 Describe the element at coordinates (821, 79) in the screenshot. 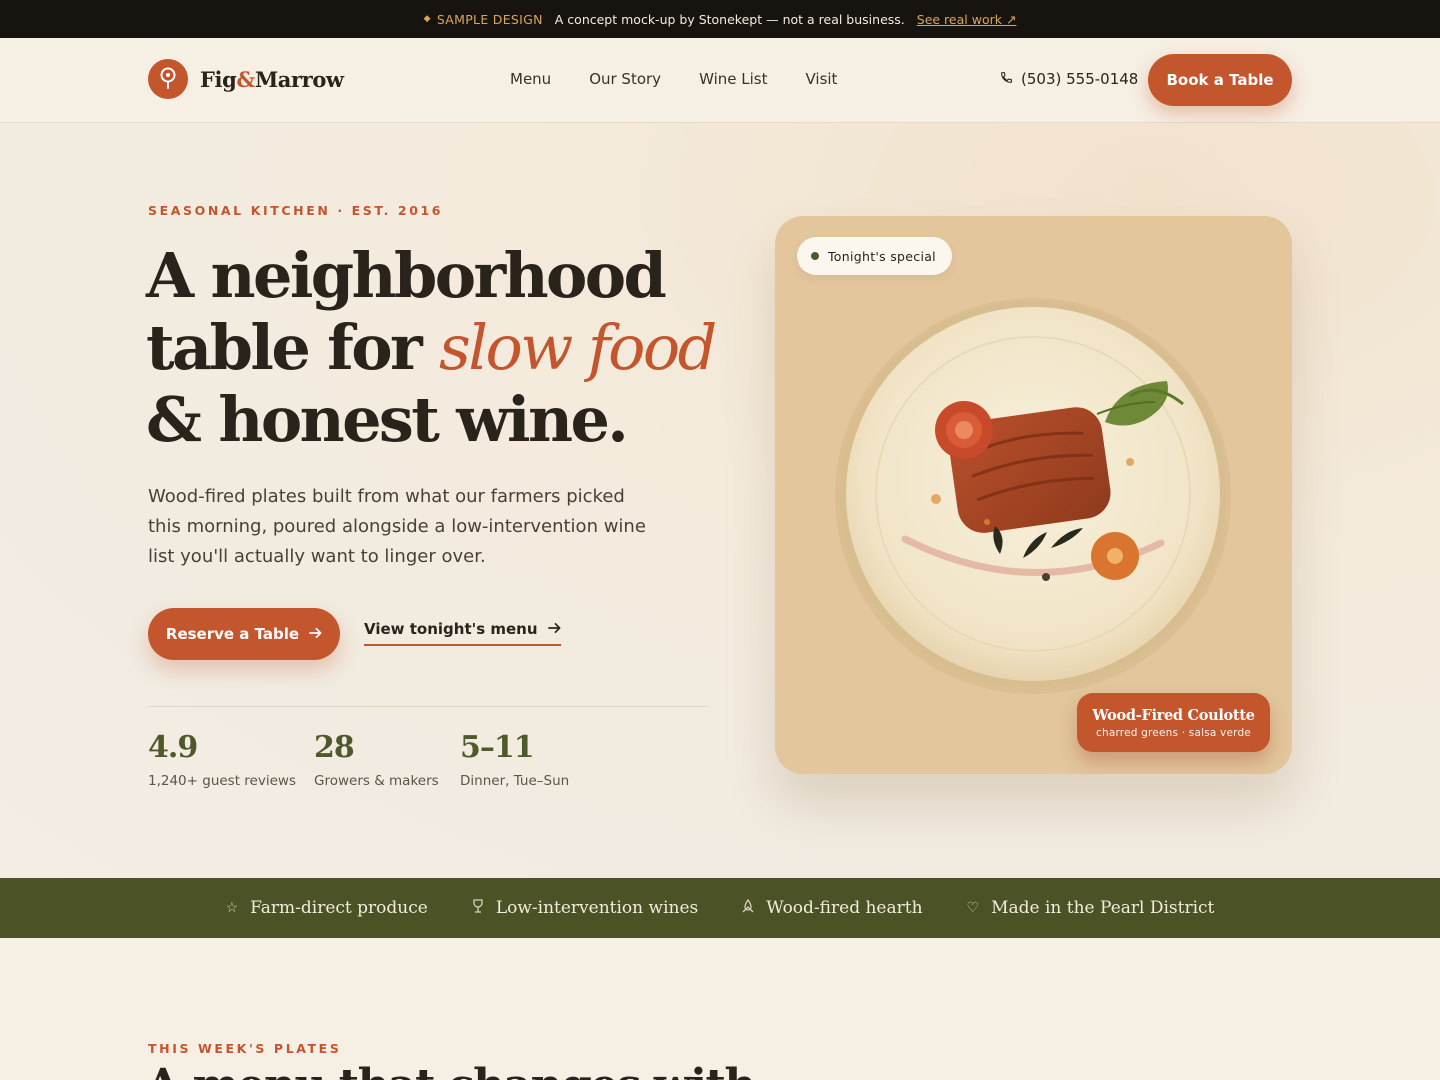

I see `nav-item-visit: Visit` at that location.